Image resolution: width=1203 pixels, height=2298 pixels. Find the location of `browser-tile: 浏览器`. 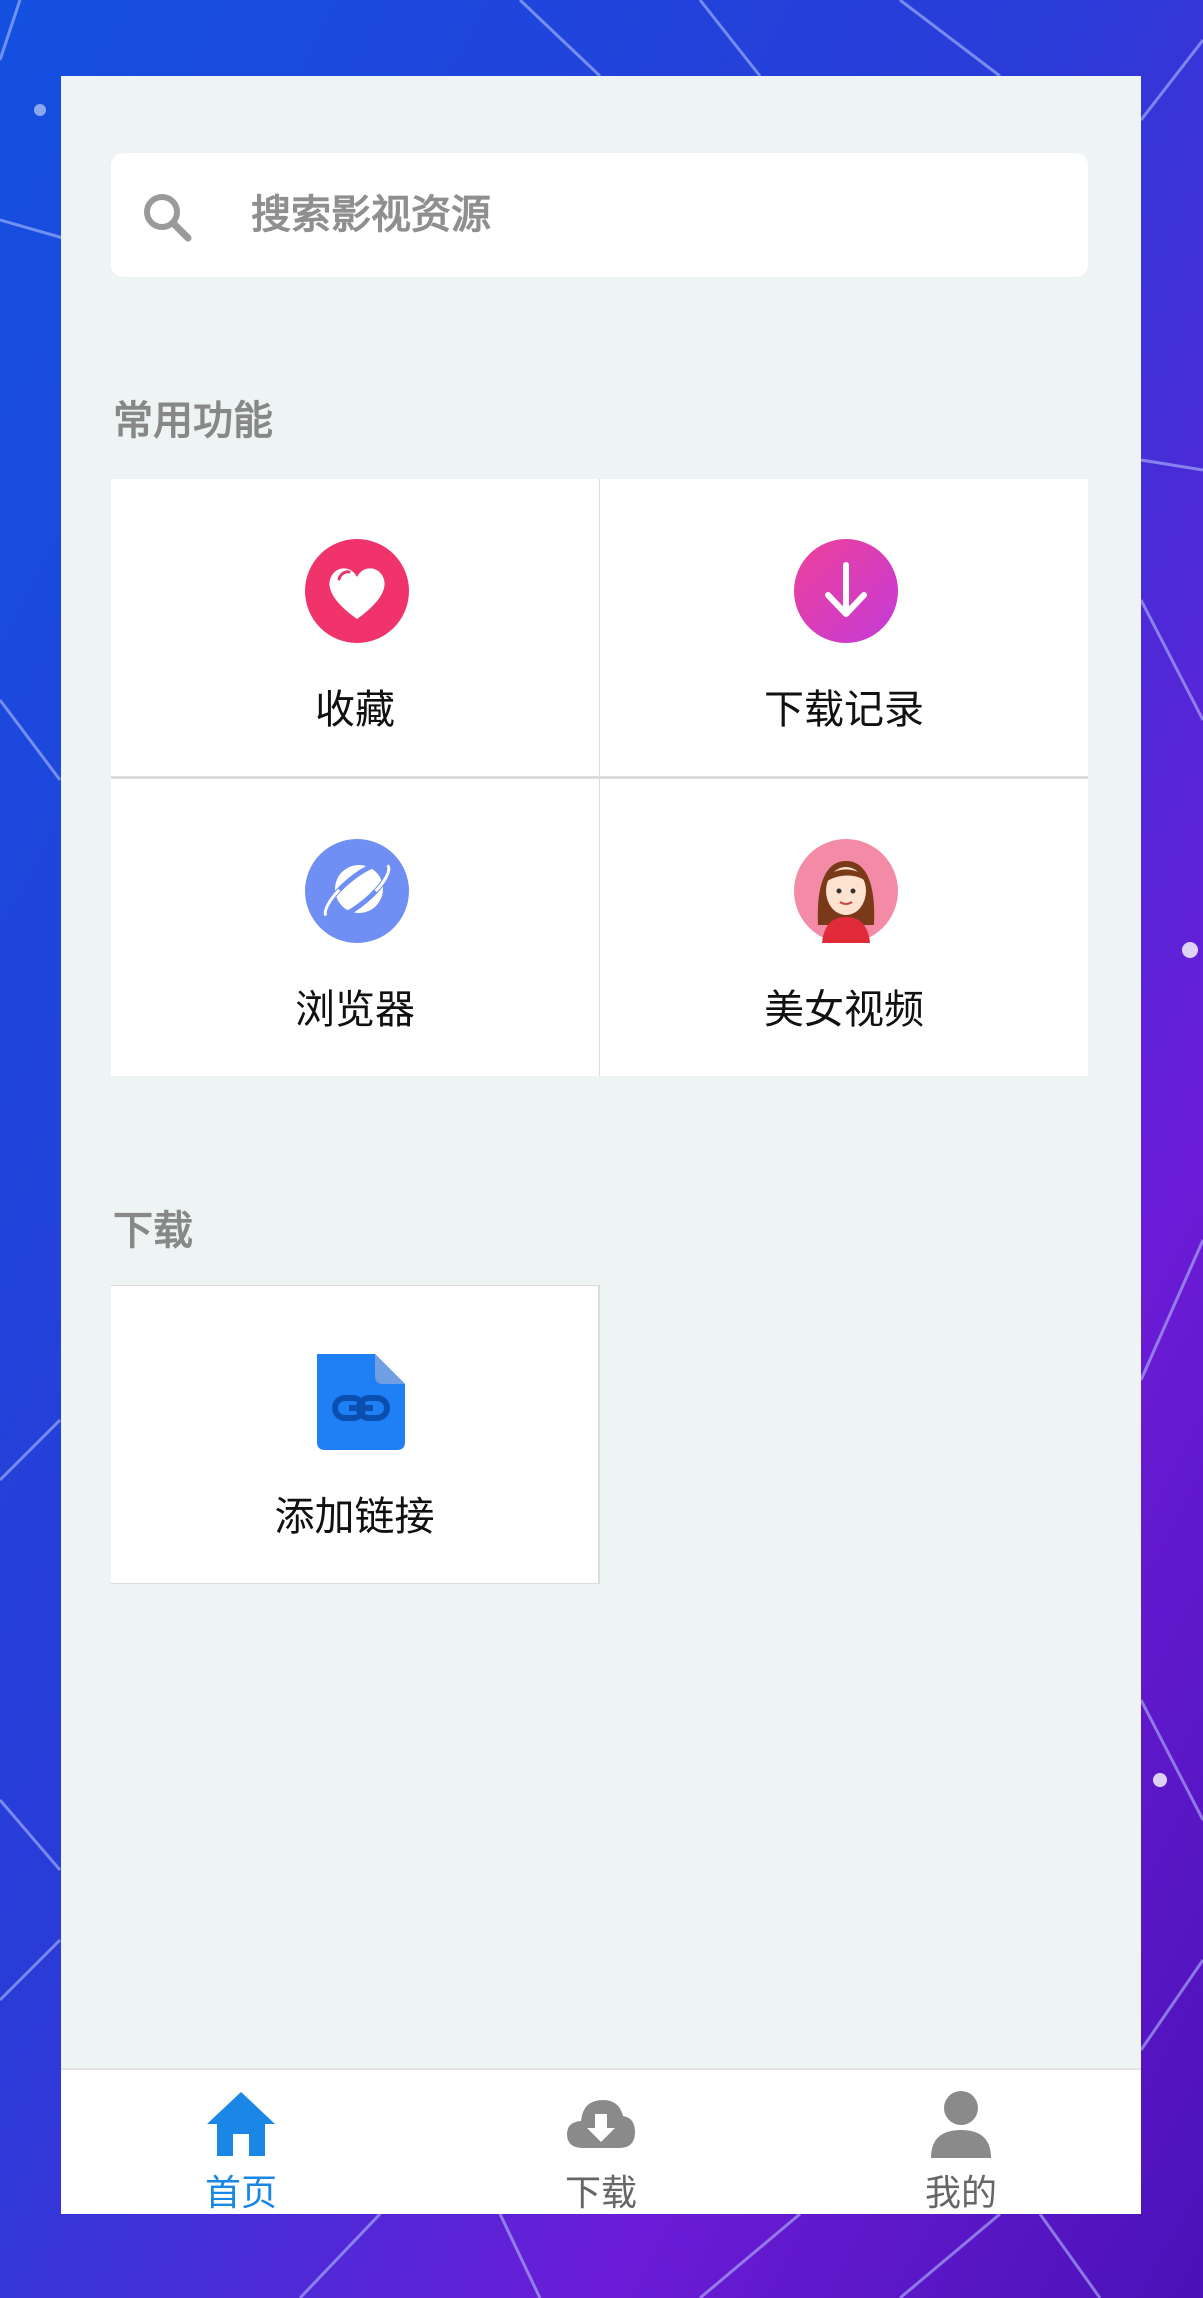

browser-tile: 浏览器 is located at coordinates (355, 927).